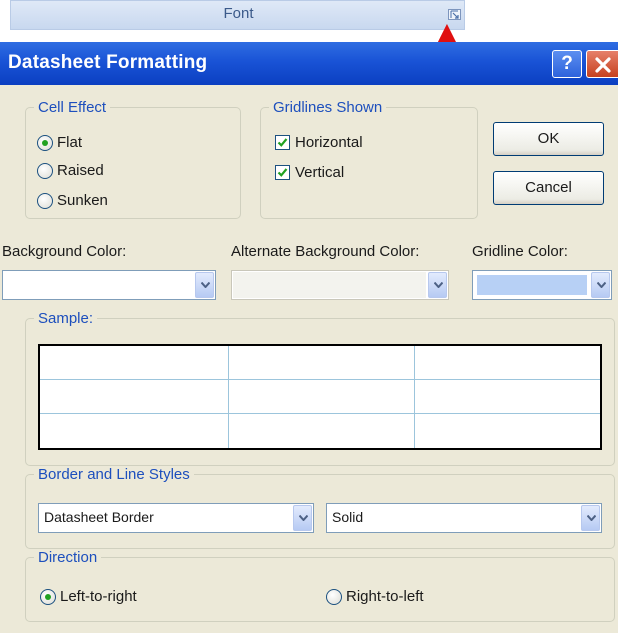 The height and width of the screenshot is (633, 618). I want to click on background-color-select, so click(109, 285).